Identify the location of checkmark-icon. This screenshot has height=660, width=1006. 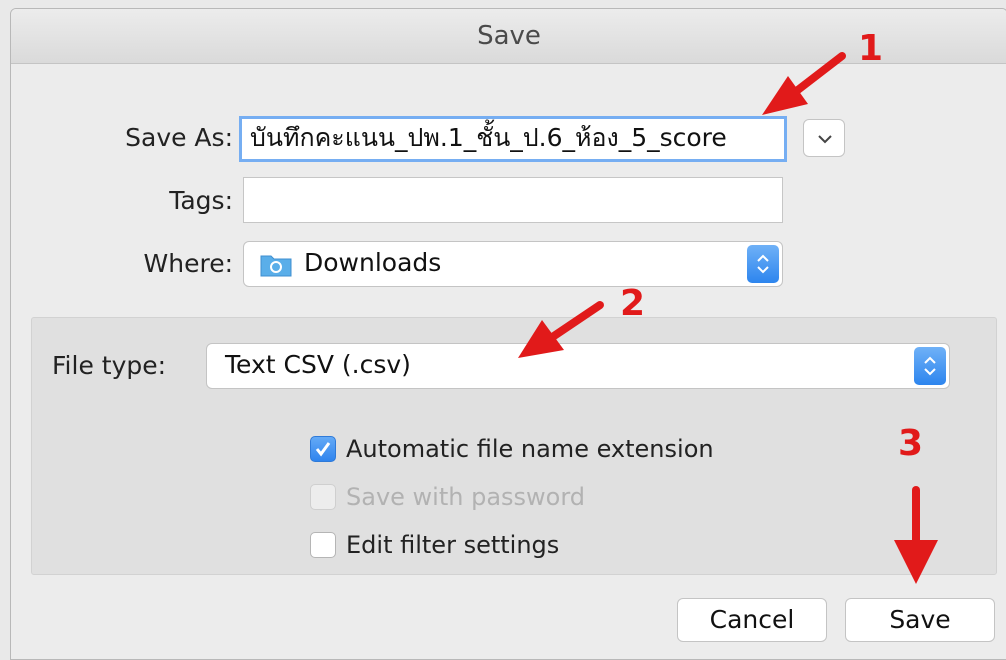
(323, 449).